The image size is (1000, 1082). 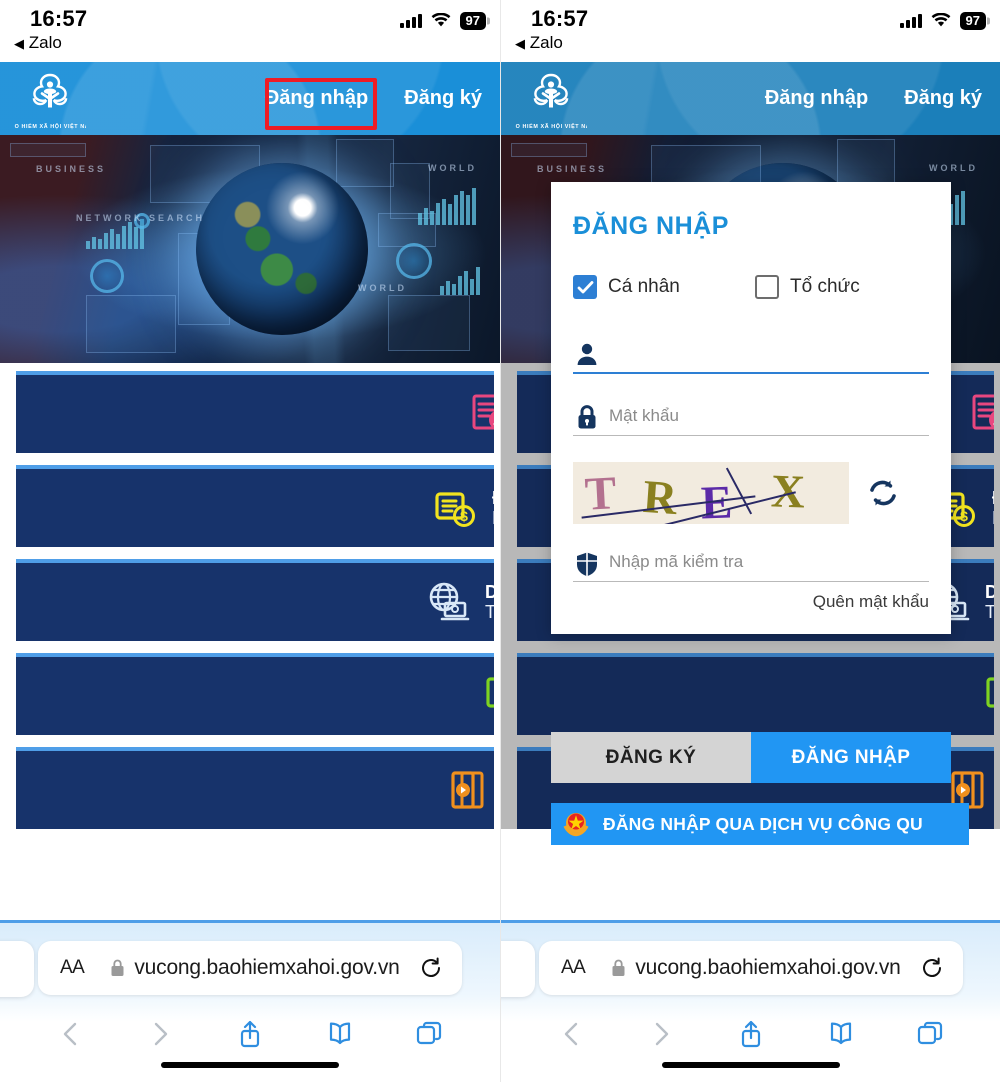 I want to click on checkbox-unchecked-icon, so click(x=767, y=287).